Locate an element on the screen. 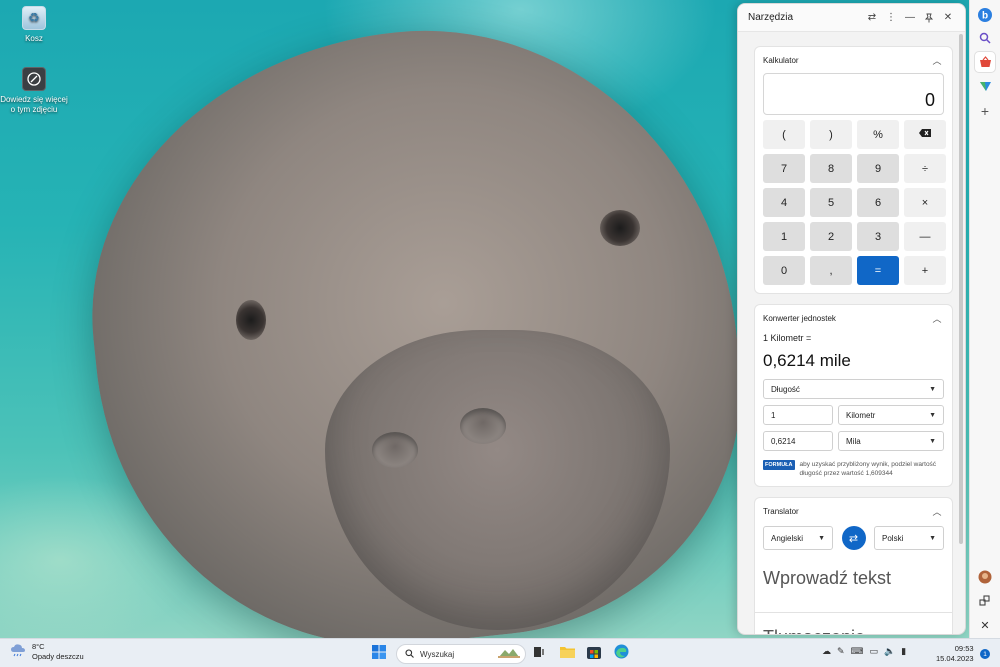  key-5: 5 is located at coordinates (831, 202).